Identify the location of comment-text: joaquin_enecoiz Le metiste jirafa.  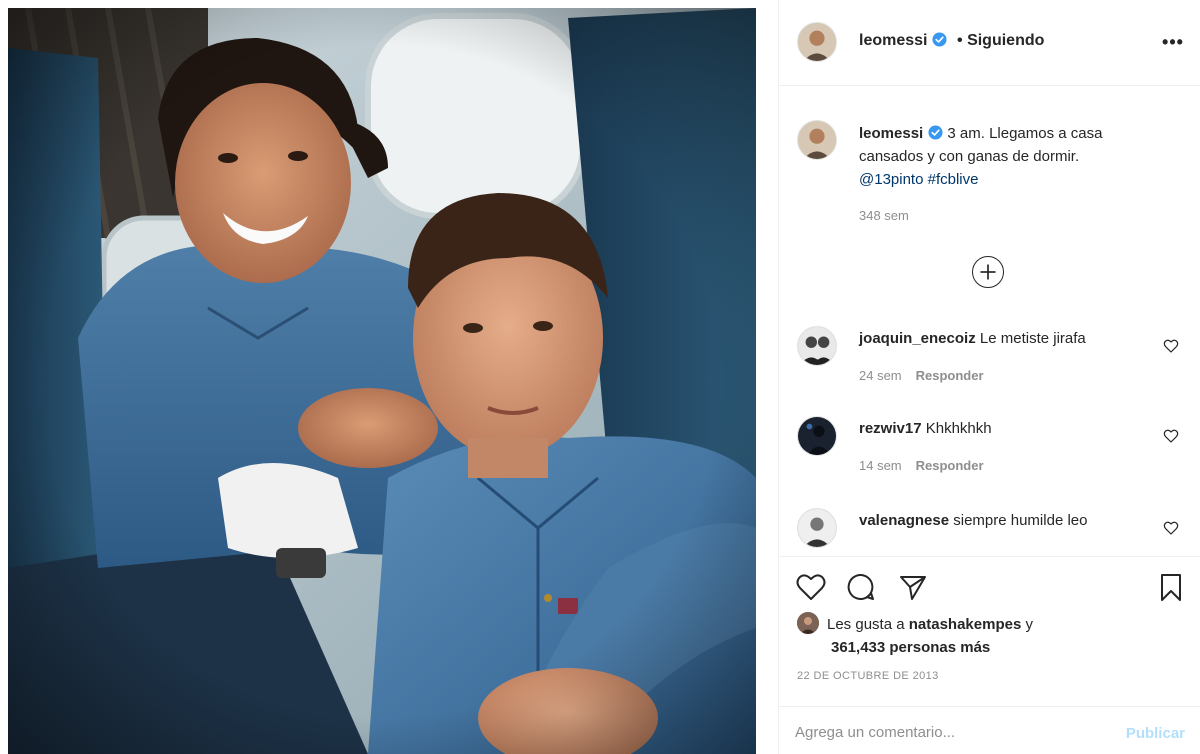
(972, 338).